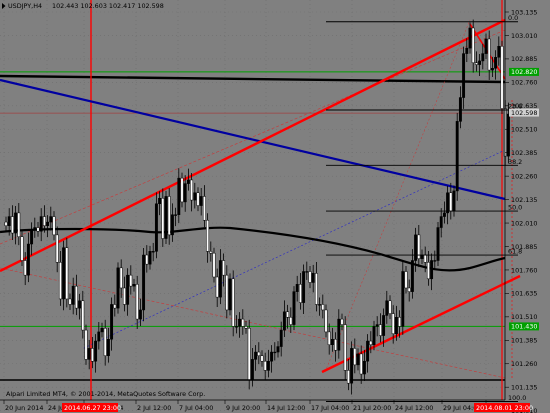  What do you see at coordinates (524, 36) in the screenshot?
I see `price-label: 103.010` at bounding box center [524, 36].